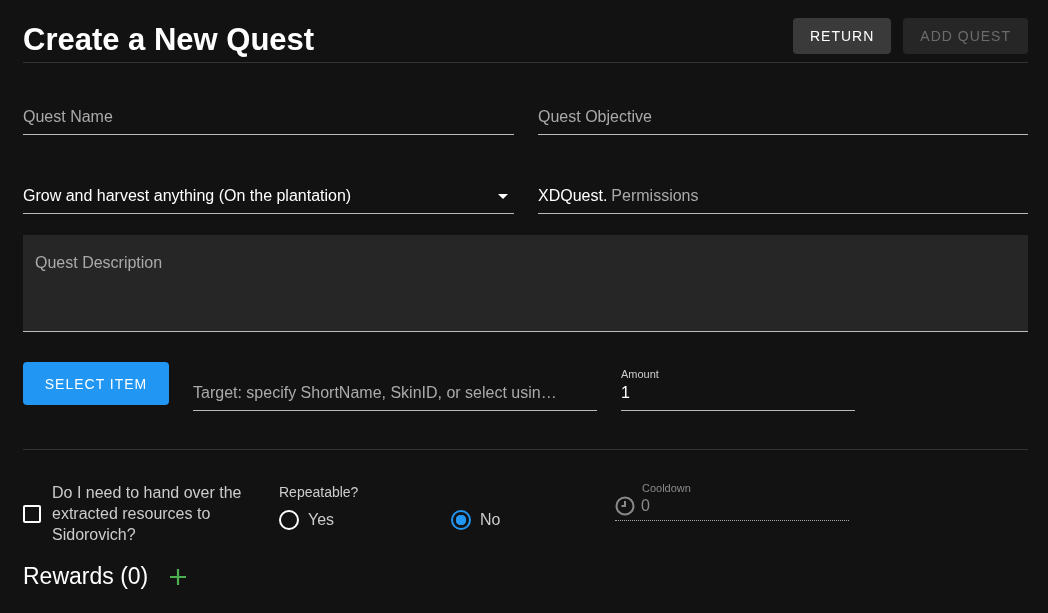 The image size is (1048, 613). I want to click on checkbox, so click(32, 514).